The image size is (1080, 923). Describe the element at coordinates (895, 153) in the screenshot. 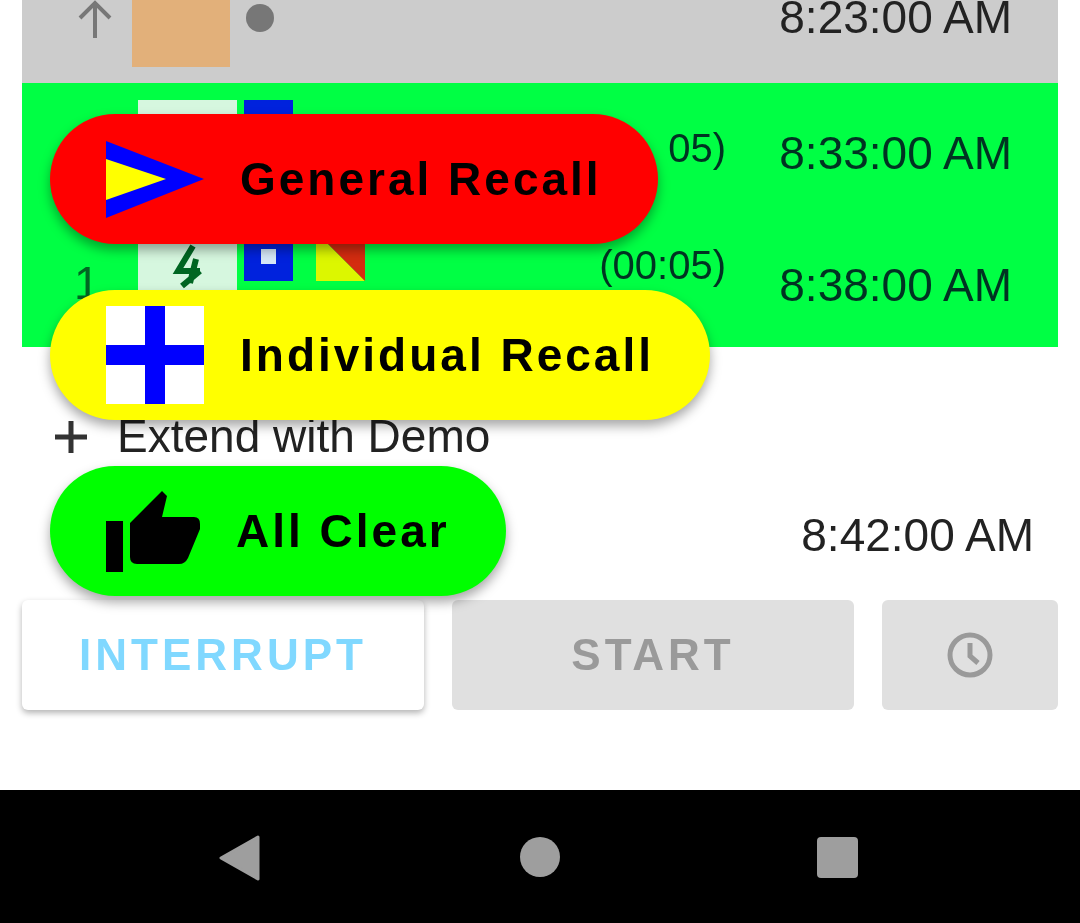

I see `time-text: 8:33:00 AM` at that location.